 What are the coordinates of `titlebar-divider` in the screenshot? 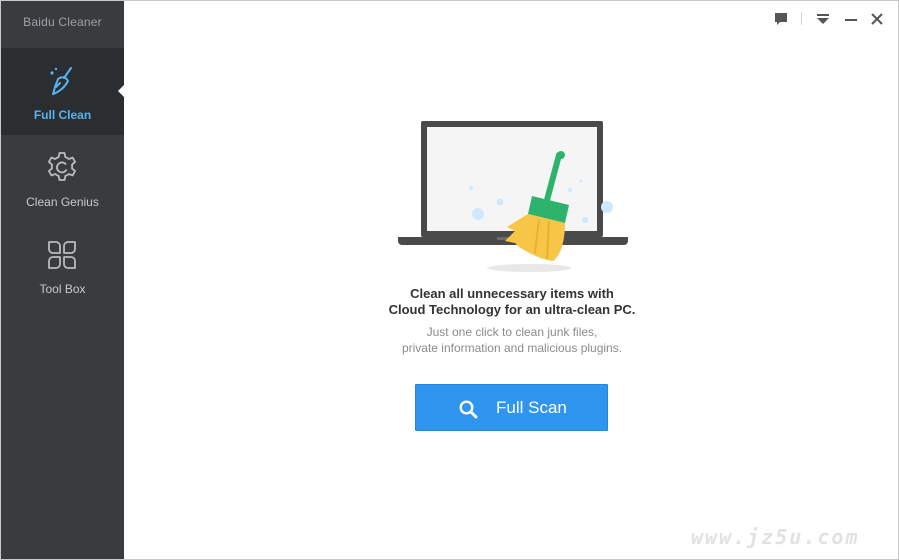 It's located at (801, 18).